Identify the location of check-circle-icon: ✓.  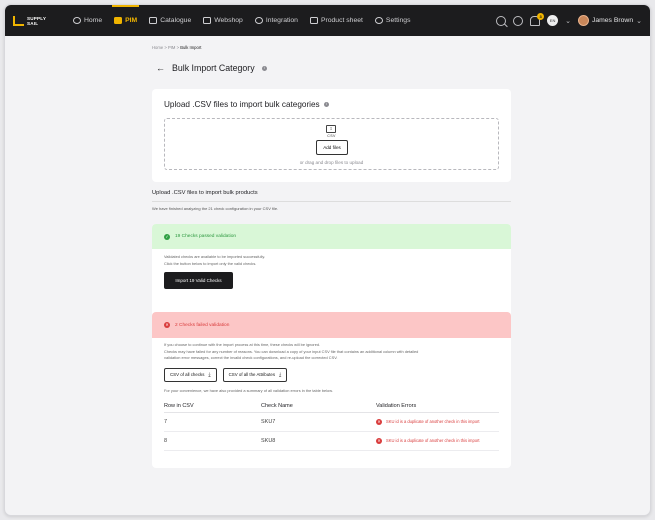
(167, 236).